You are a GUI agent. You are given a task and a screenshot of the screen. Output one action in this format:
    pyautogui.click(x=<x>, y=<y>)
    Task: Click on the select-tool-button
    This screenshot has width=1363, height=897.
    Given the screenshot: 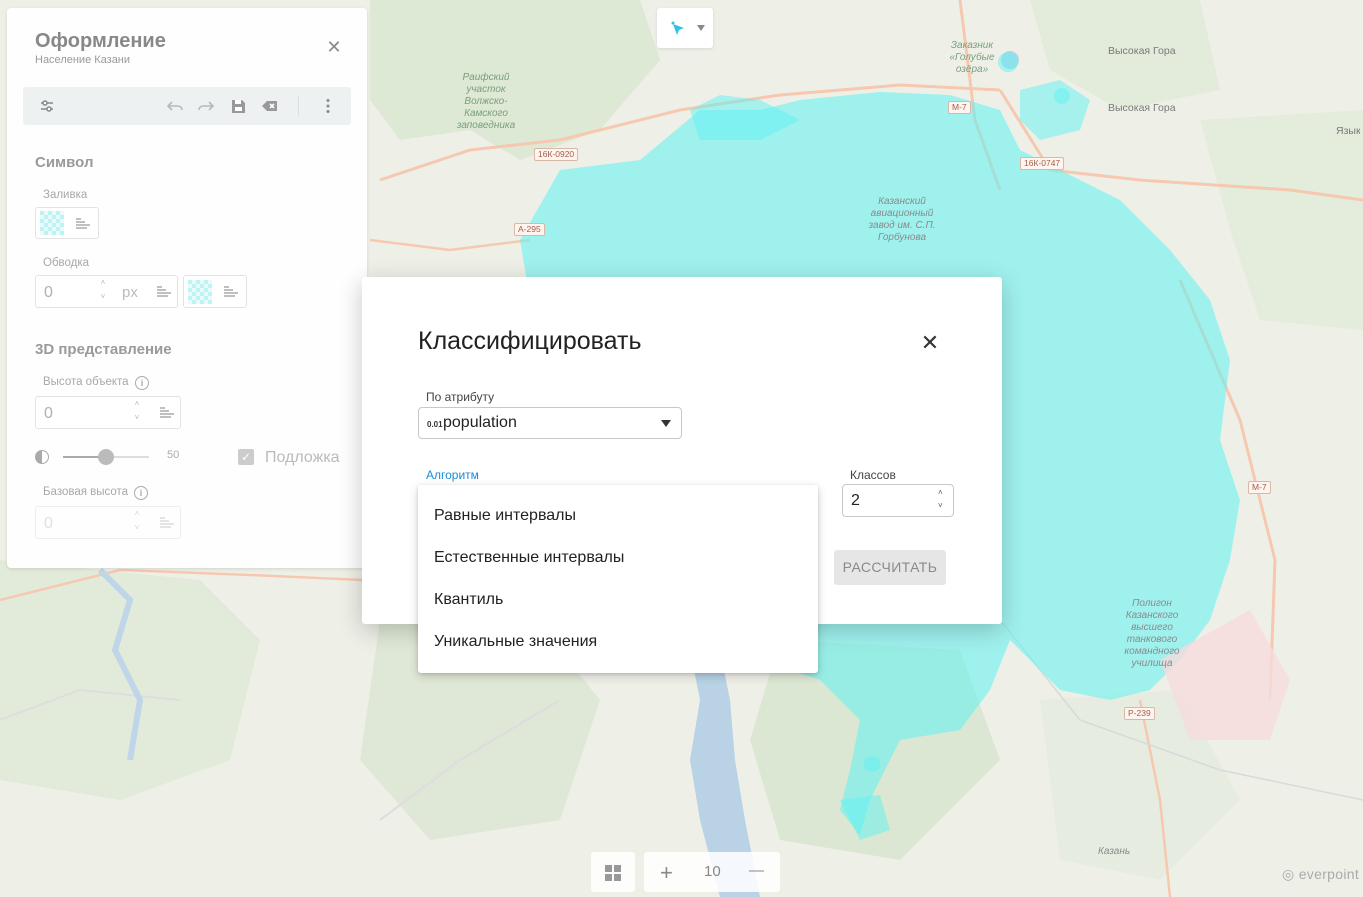 What is the action you would take?
    pyautogui.click(x=685, y=28)
    